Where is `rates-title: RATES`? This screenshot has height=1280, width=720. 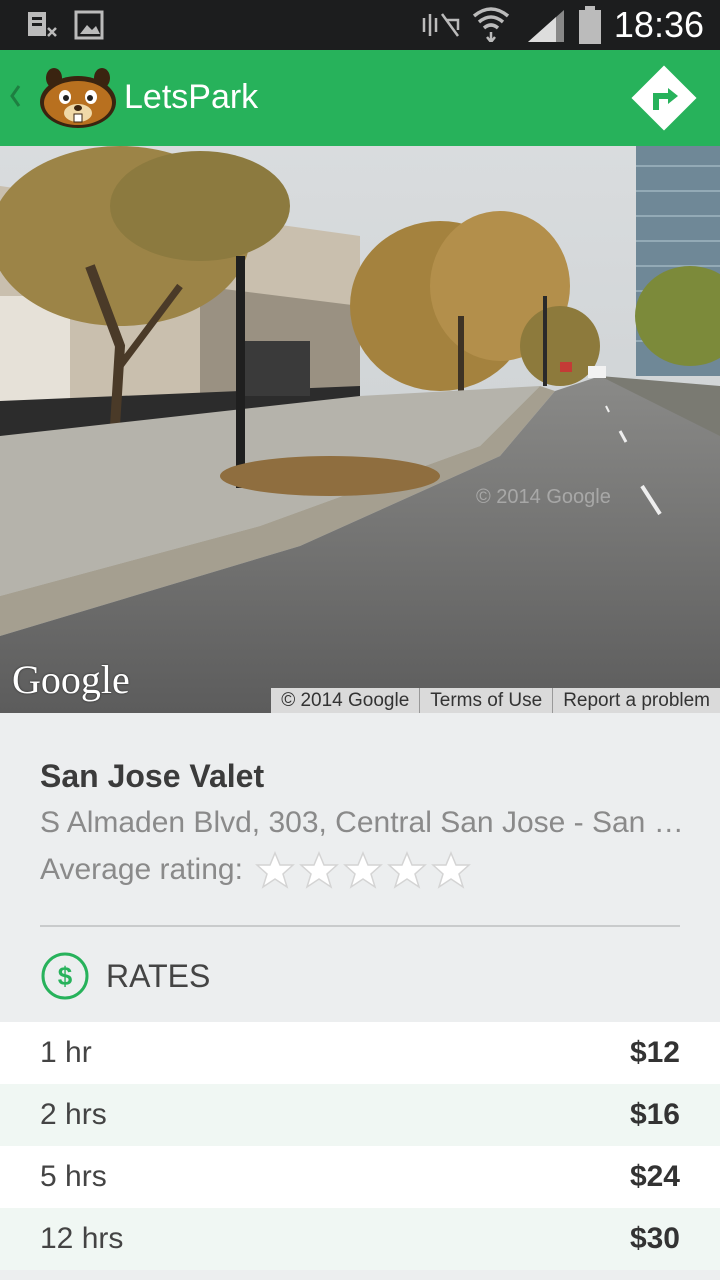
rates-title: RATES is located at coordinates (158, 975).